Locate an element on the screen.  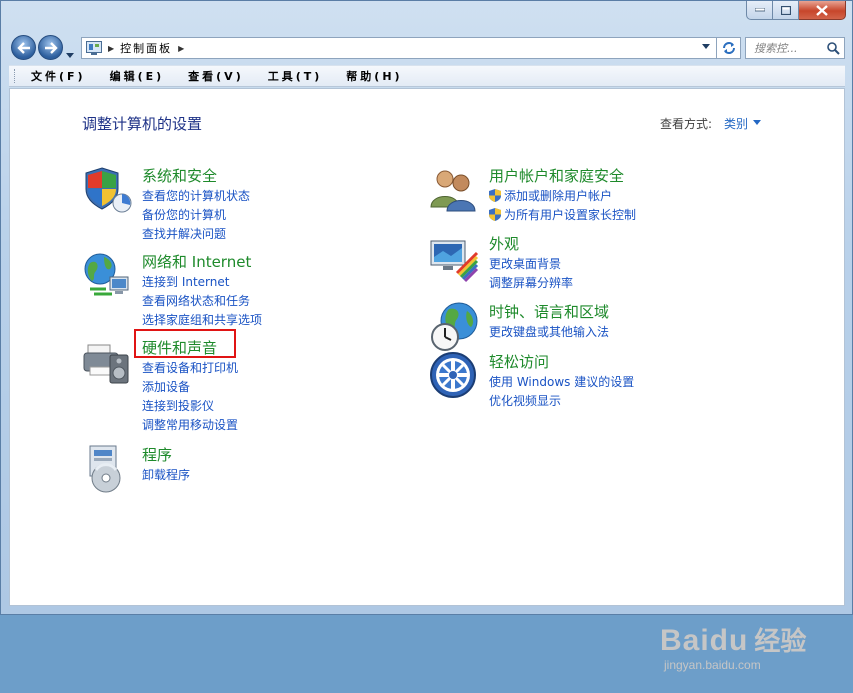
link-add-remove-accounts: 添加或删除用户帐户 is located at coordinates (562, 196).